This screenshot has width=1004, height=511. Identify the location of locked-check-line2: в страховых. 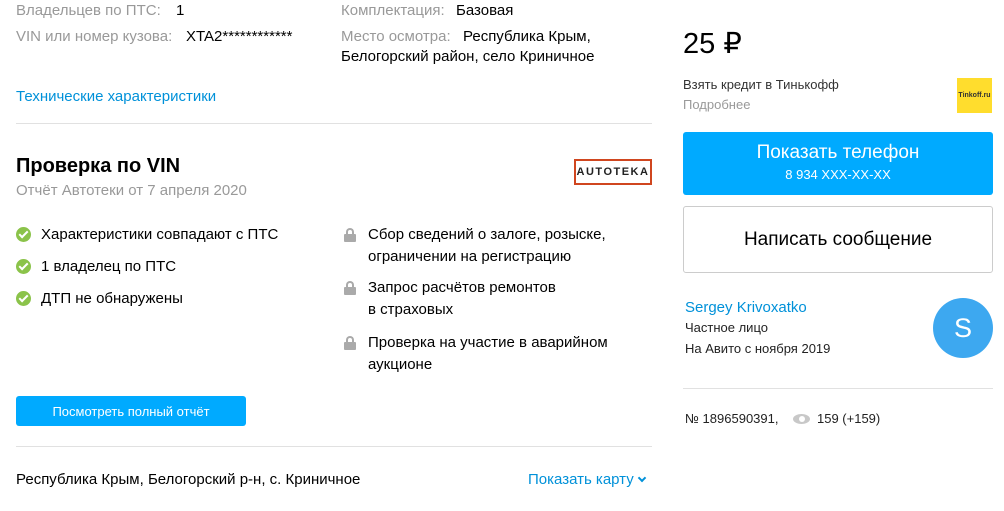
(411, 309).